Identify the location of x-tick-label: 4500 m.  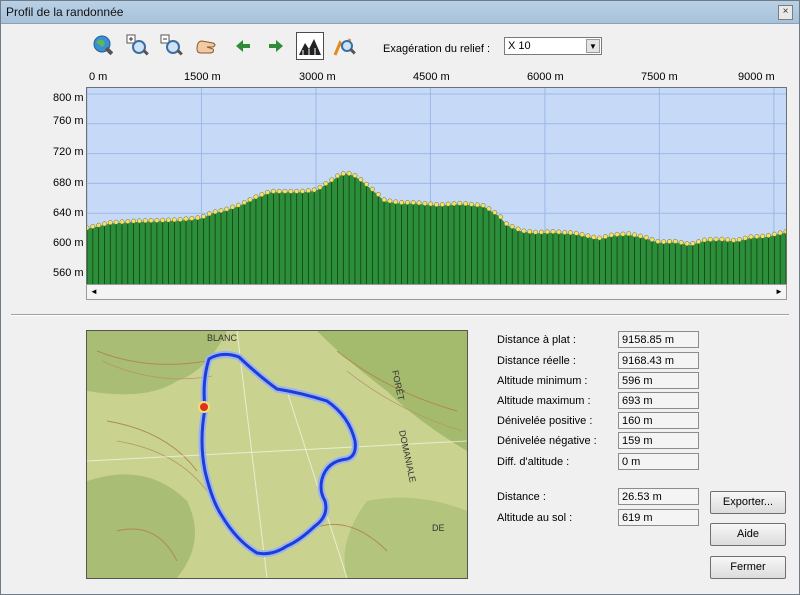
(431, 77).